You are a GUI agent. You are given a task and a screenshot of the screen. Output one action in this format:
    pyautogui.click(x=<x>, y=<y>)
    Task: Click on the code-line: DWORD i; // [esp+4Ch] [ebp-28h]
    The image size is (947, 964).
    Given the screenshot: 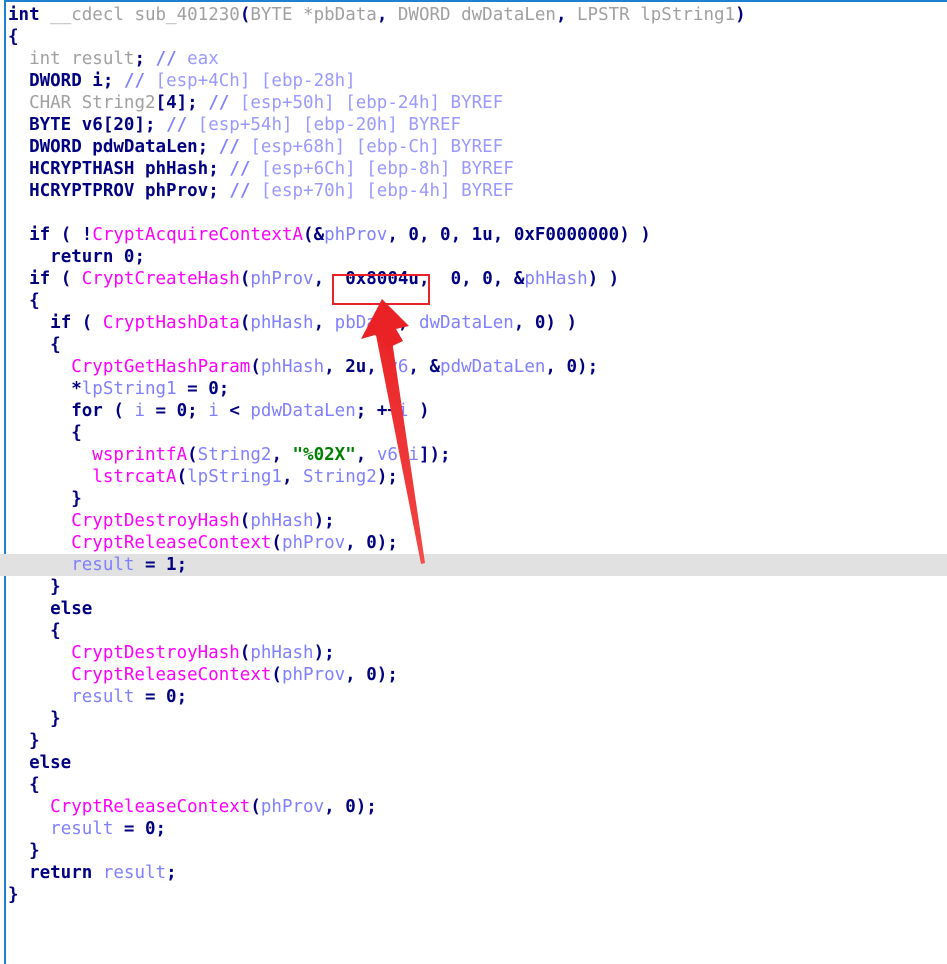 What is the action you would take?
    pyautogui.click(x=473, y=81)
    